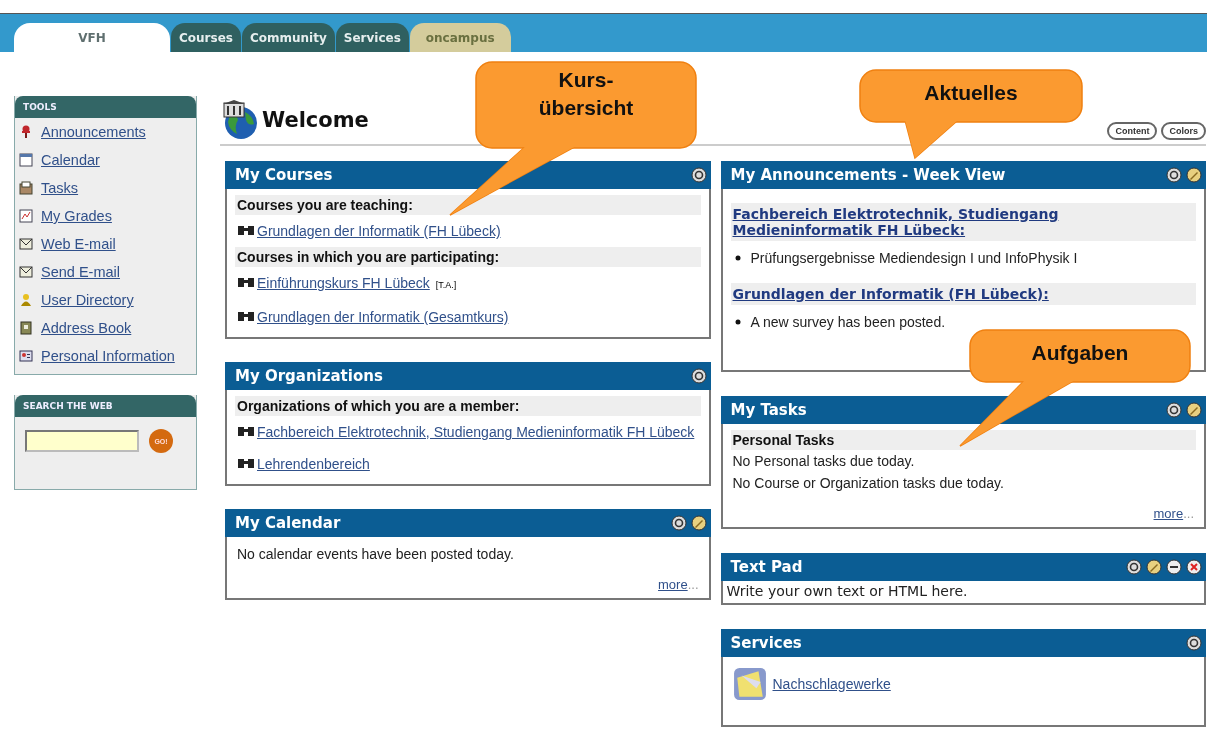 This screenshot has width=1207, height=729. Describe the element at coordinates (586, 94) in the screenshot. I see `callout-label: Kurs- übersicht` at that location.